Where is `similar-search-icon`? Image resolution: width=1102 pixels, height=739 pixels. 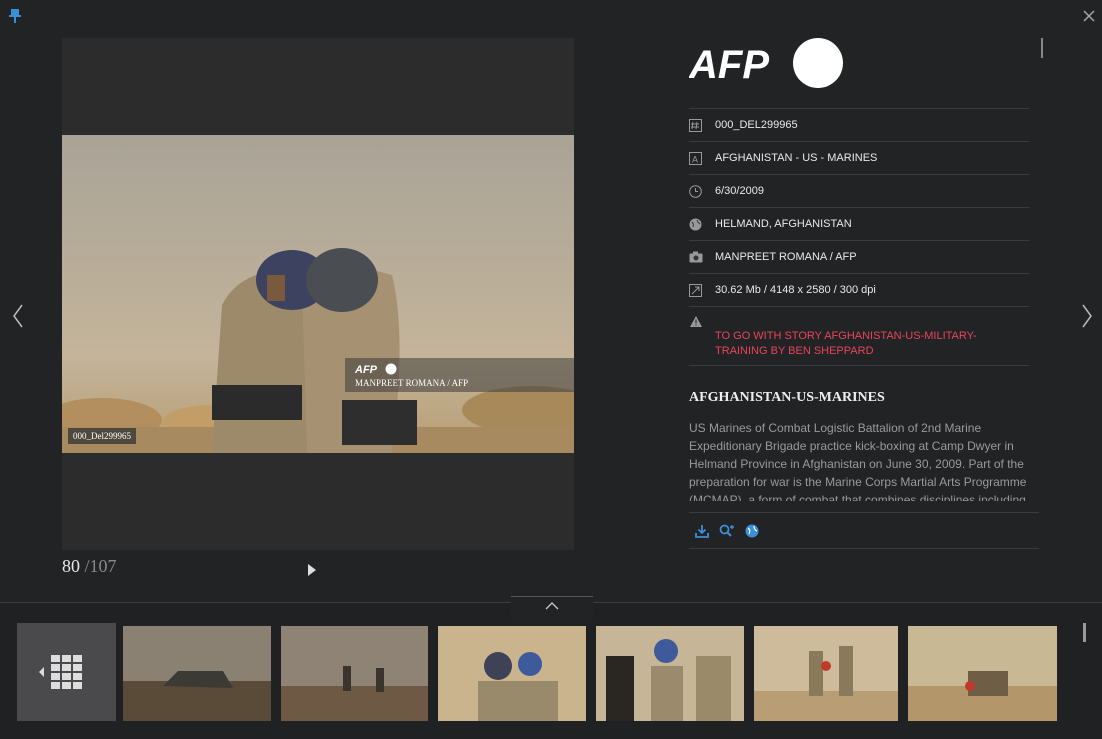 similar-search-icon is located at coordinates (727, 531).